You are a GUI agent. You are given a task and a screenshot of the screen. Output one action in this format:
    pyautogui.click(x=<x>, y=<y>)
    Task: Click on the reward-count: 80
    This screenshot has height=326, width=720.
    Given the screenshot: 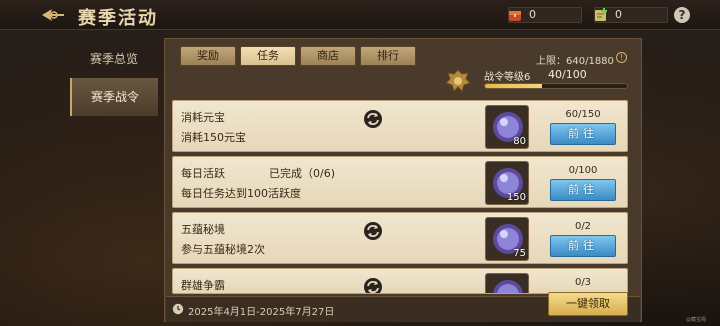 What is the action you would take?
    pyautogui.click(x=519, y=141)
    